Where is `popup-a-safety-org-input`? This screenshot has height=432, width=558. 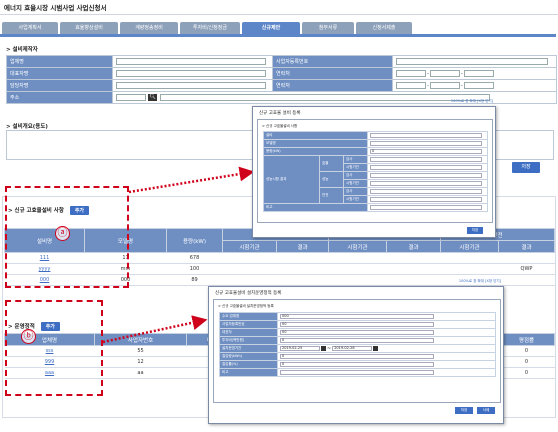
popup-a-safety-org-input is located at coordinates (426, 191).